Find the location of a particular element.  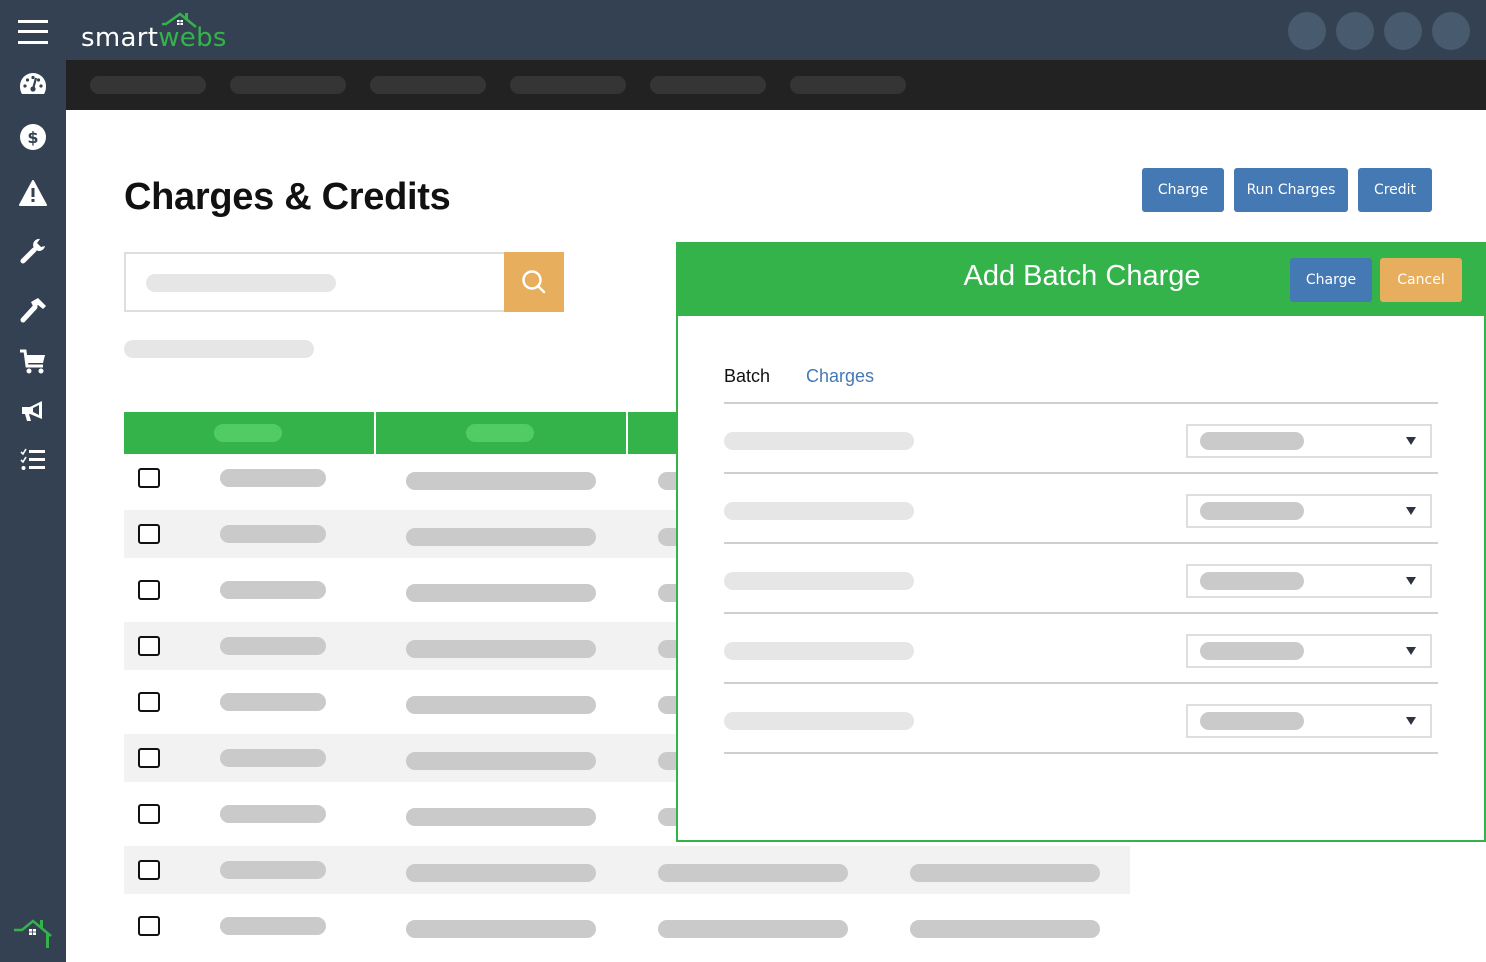

modal-charge-button: Charge is located at coordinates (1331, 280).